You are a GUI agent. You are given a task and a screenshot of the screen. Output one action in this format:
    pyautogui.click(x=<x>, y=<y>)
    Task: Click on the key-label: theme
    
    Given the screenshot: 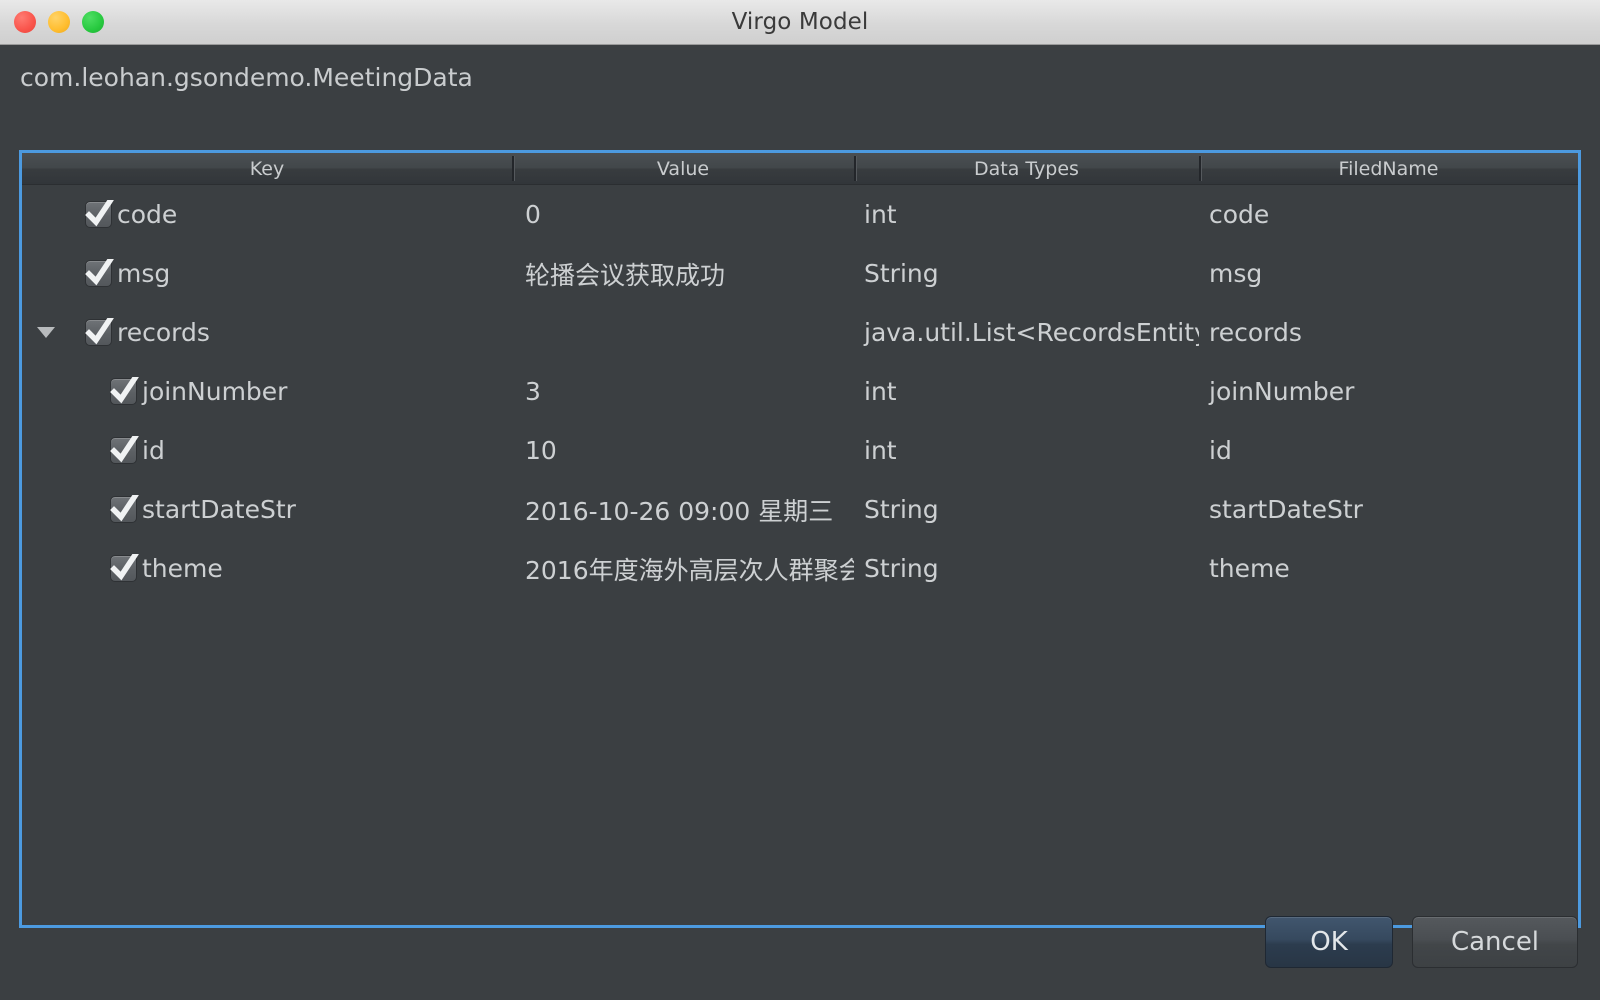 What is the action you would take?
    pyautogui.click(x=182, y=568)
    